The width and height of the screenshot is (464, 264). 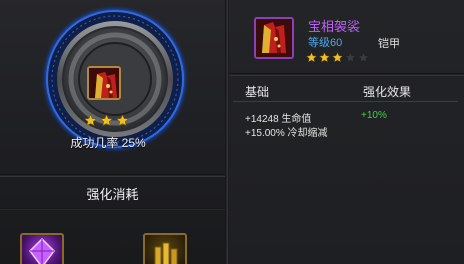 What do you see at coordinates (387, 92) in the screenshot?
I see `enhance-effect-header: 强化效果` at bounding box center [387, 92].